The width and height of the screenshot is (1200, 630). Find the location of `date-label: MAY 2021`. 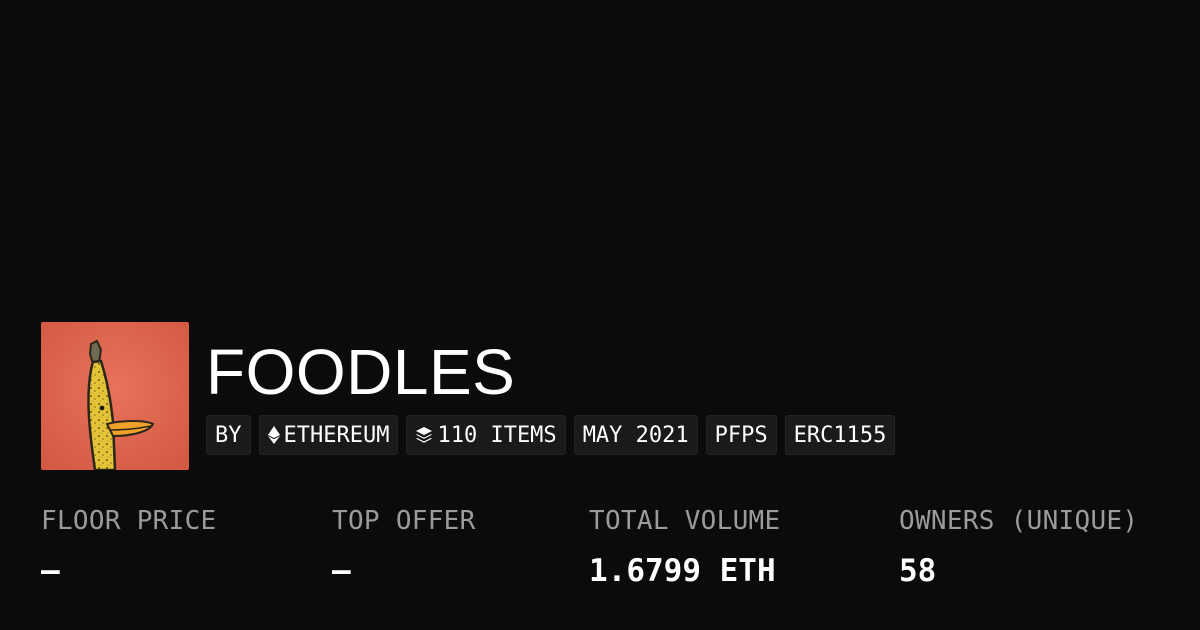

date-label: MAY 2021 is located at coordinates (635, 435).